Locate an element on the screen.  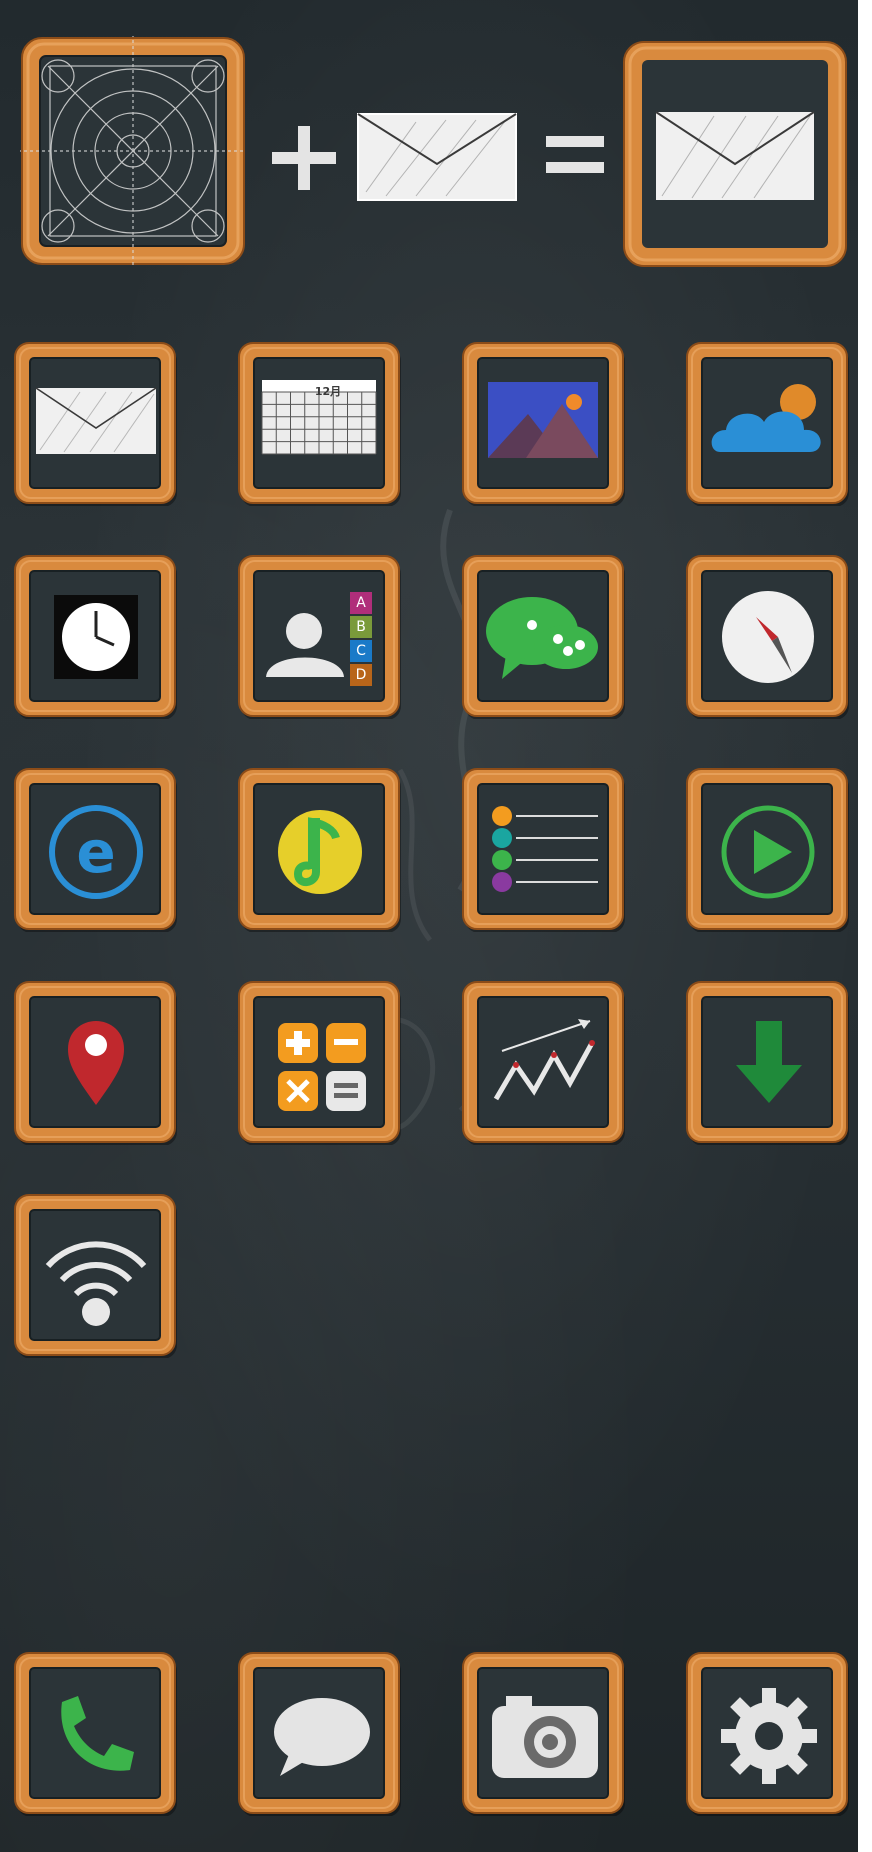
app-tile-map-pin is located at coordinates (96, 1063).